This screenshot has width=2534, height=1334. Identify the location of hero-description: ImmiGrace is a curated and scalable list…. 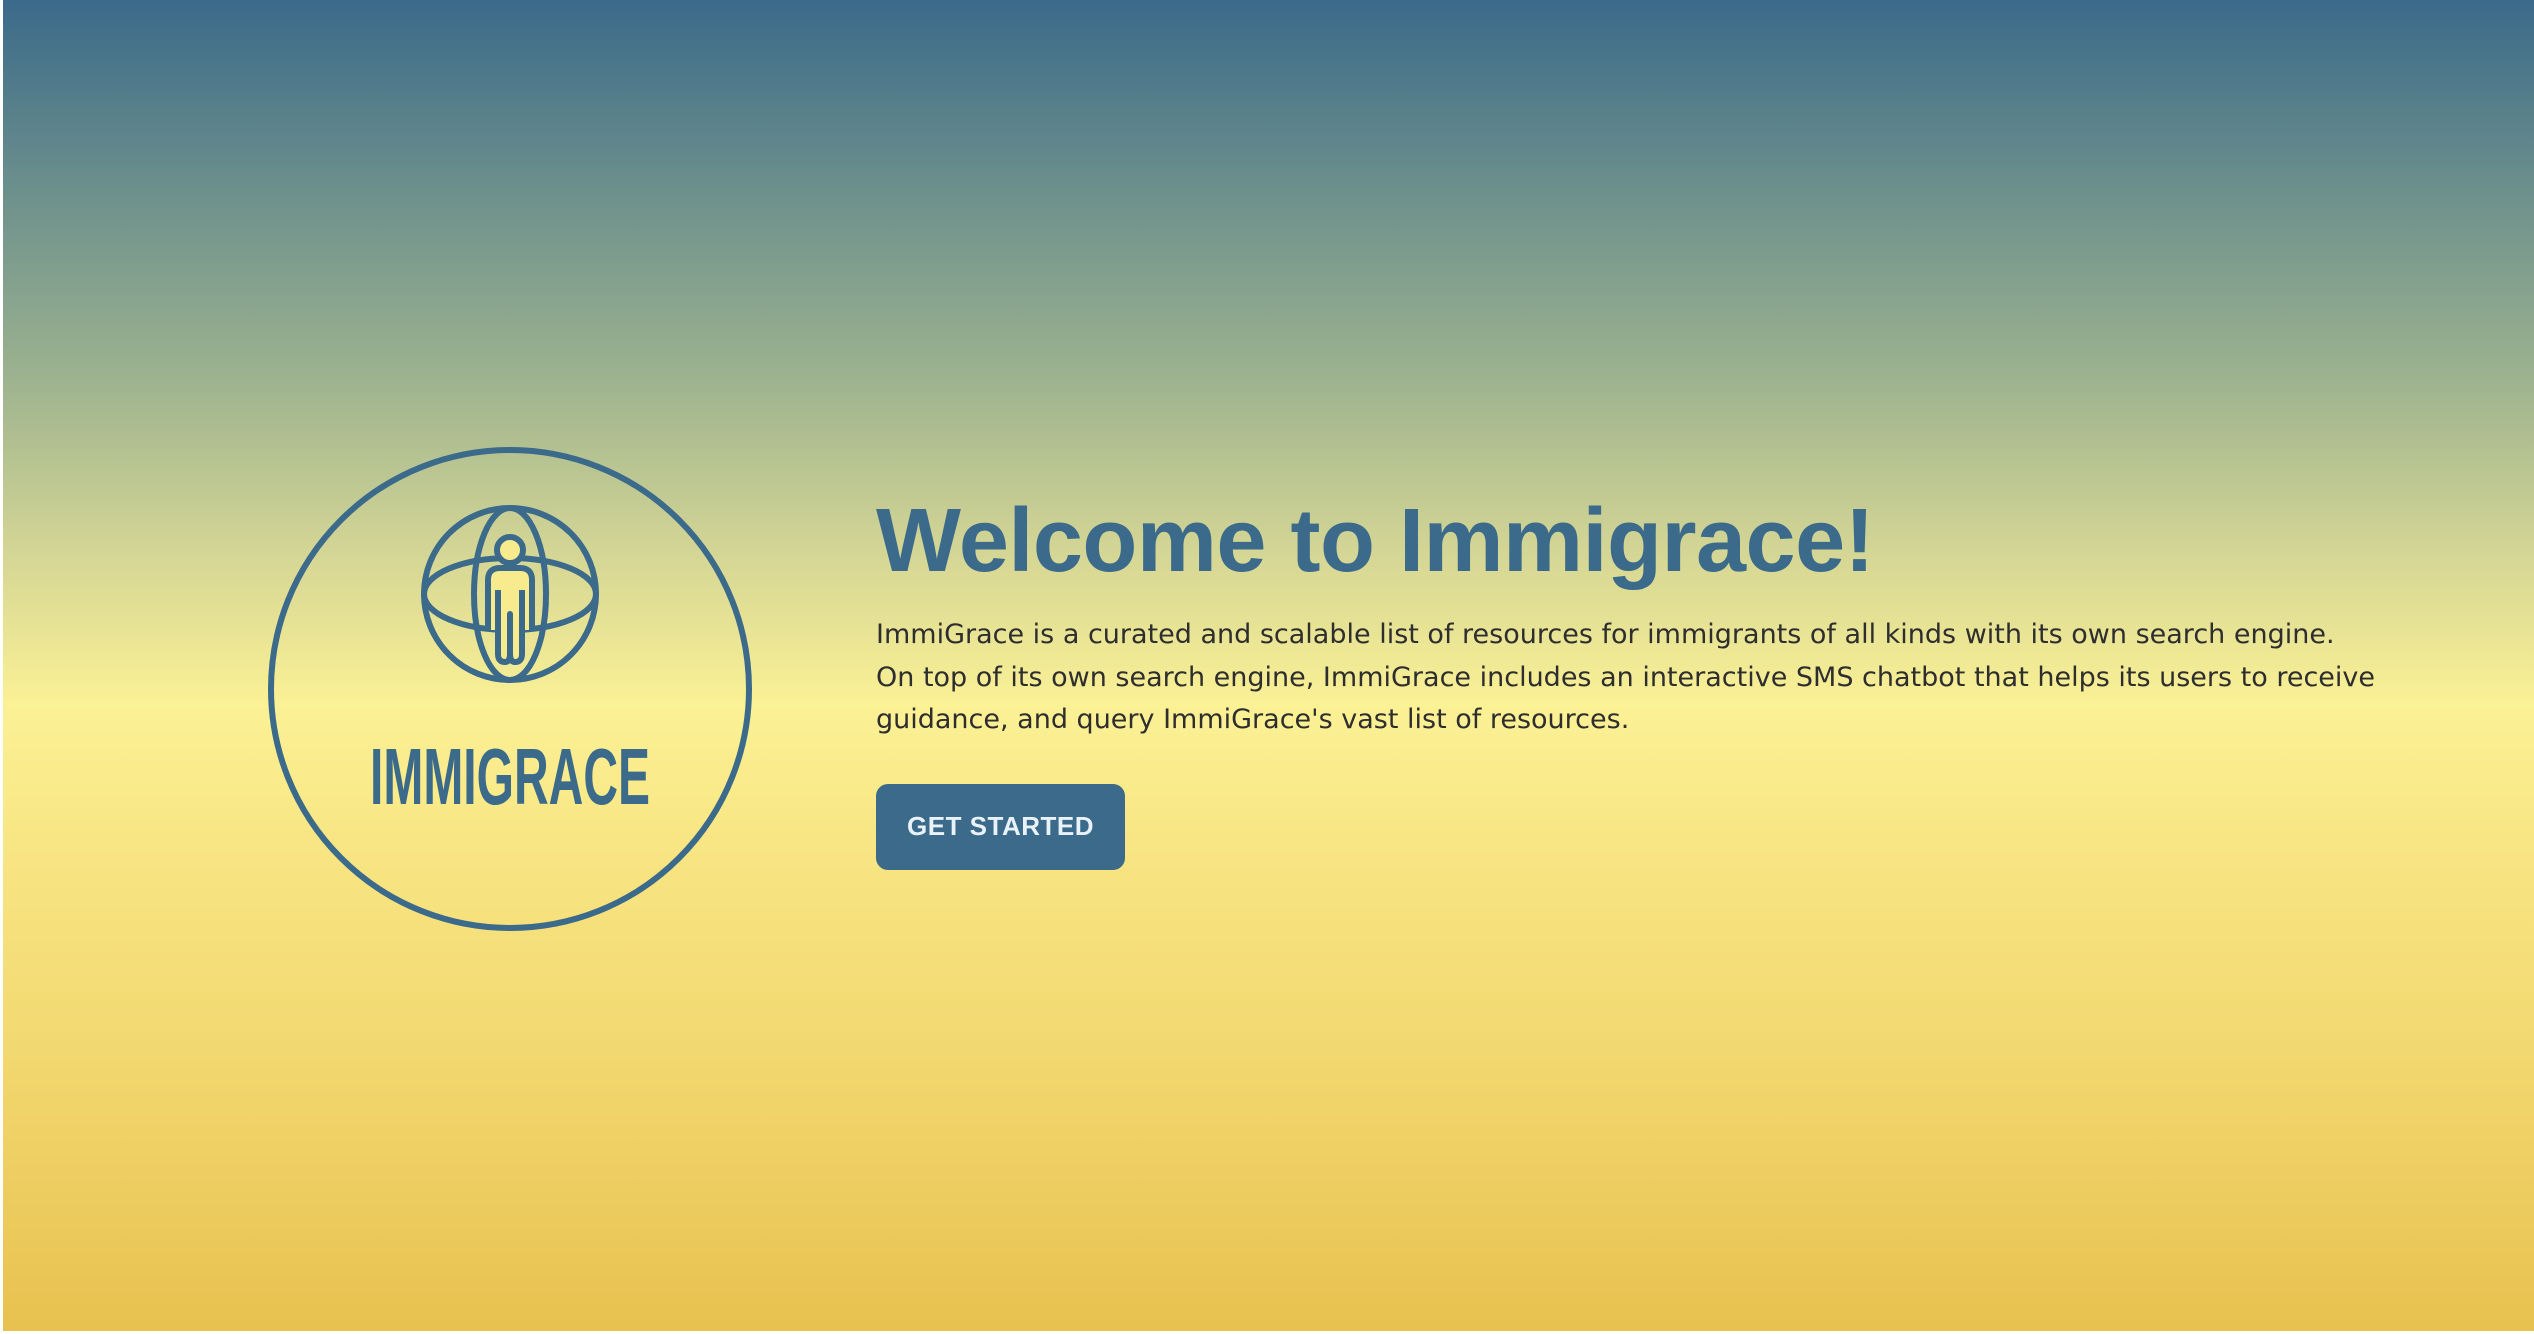
(1626, 677).